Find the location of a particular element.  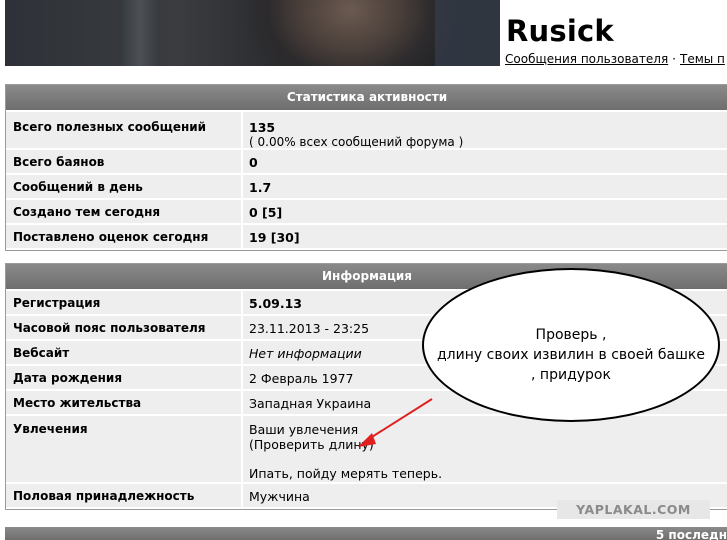

table-row: Всего баянов 0 is located at coordinates (366, 162).